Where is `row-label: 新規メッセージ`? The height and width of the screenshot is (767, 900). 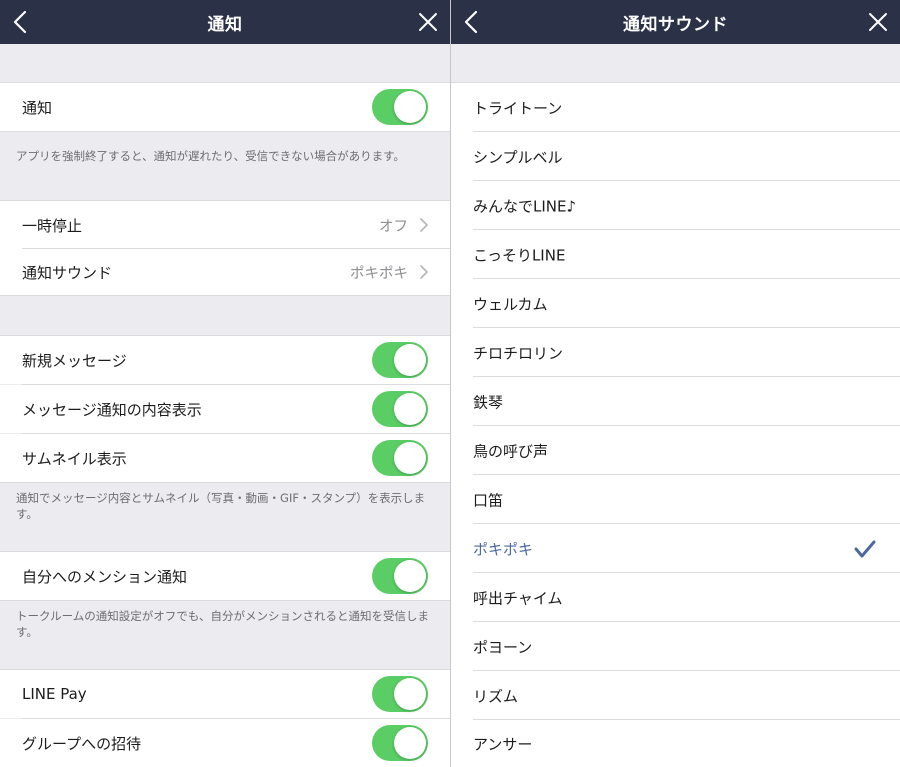
row-label: 新規メッセージ is located at coordinates (74, 360).